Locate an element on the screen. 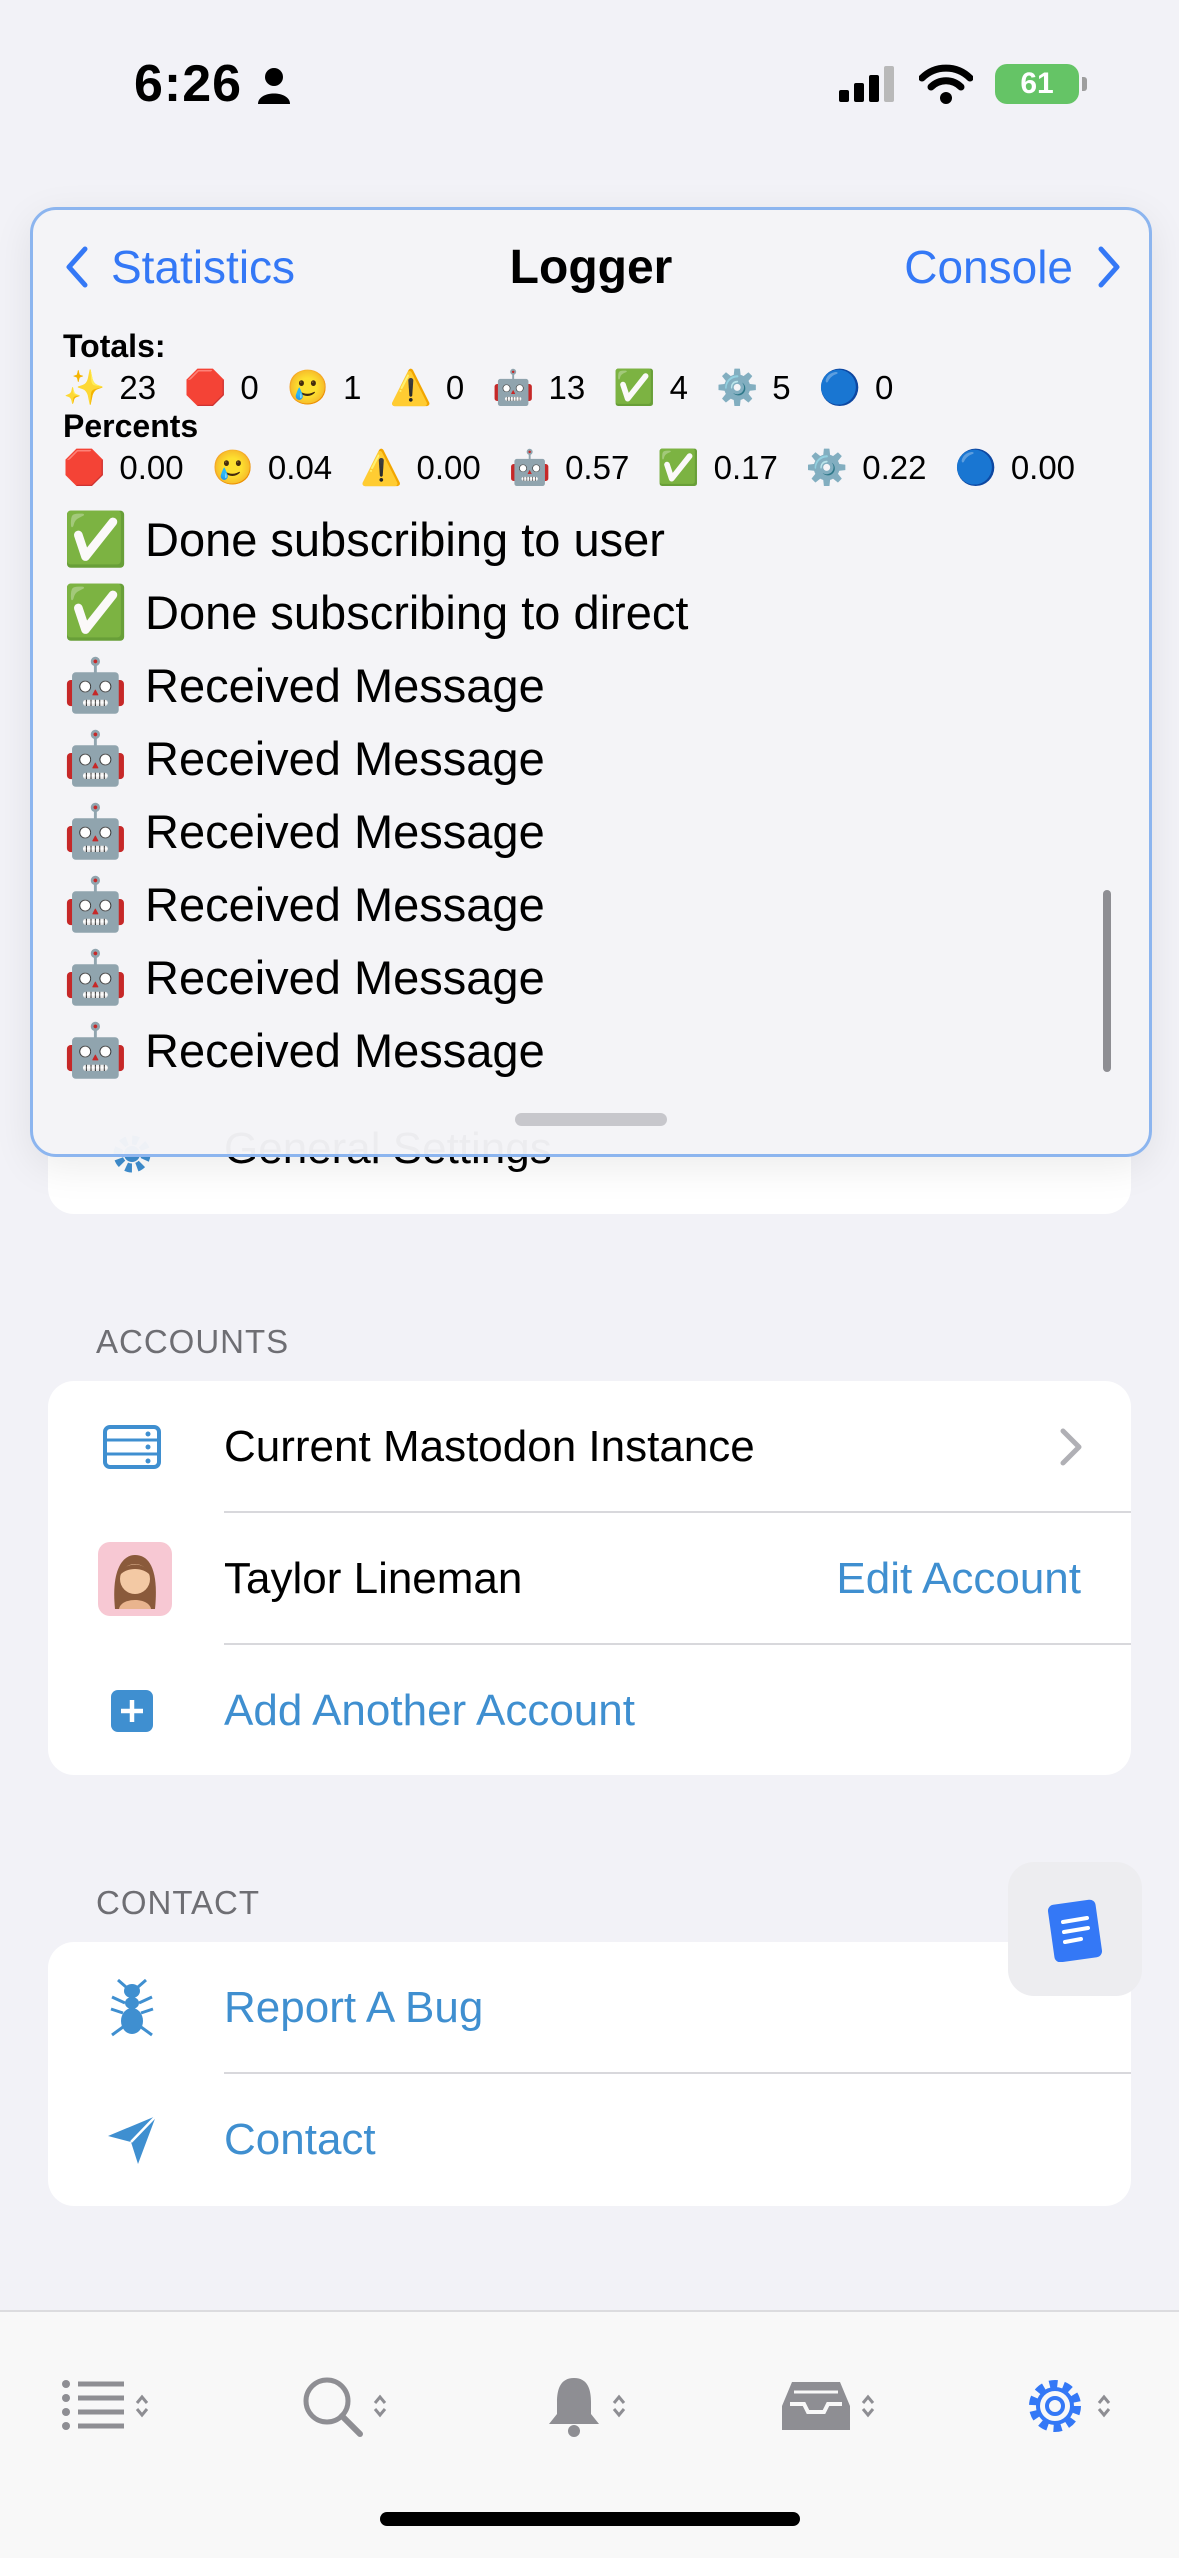  paper-plane-icon is located at coordinates (132, 2140).